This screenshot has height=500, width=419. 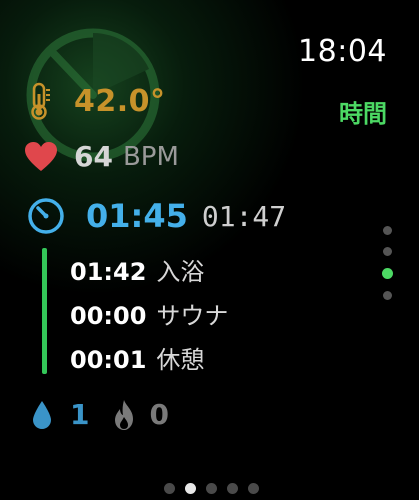 I want to click on vertical-page-indicator, so click(x=387, y=269).